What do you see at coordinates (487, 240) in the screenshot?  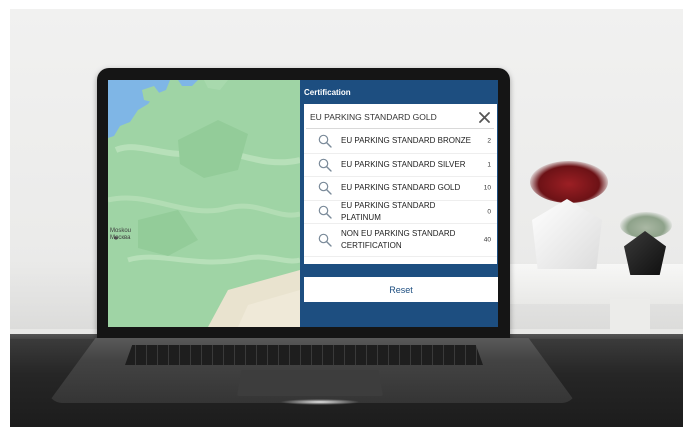 I see `option-count: 40` at bounding box center [487, 240].